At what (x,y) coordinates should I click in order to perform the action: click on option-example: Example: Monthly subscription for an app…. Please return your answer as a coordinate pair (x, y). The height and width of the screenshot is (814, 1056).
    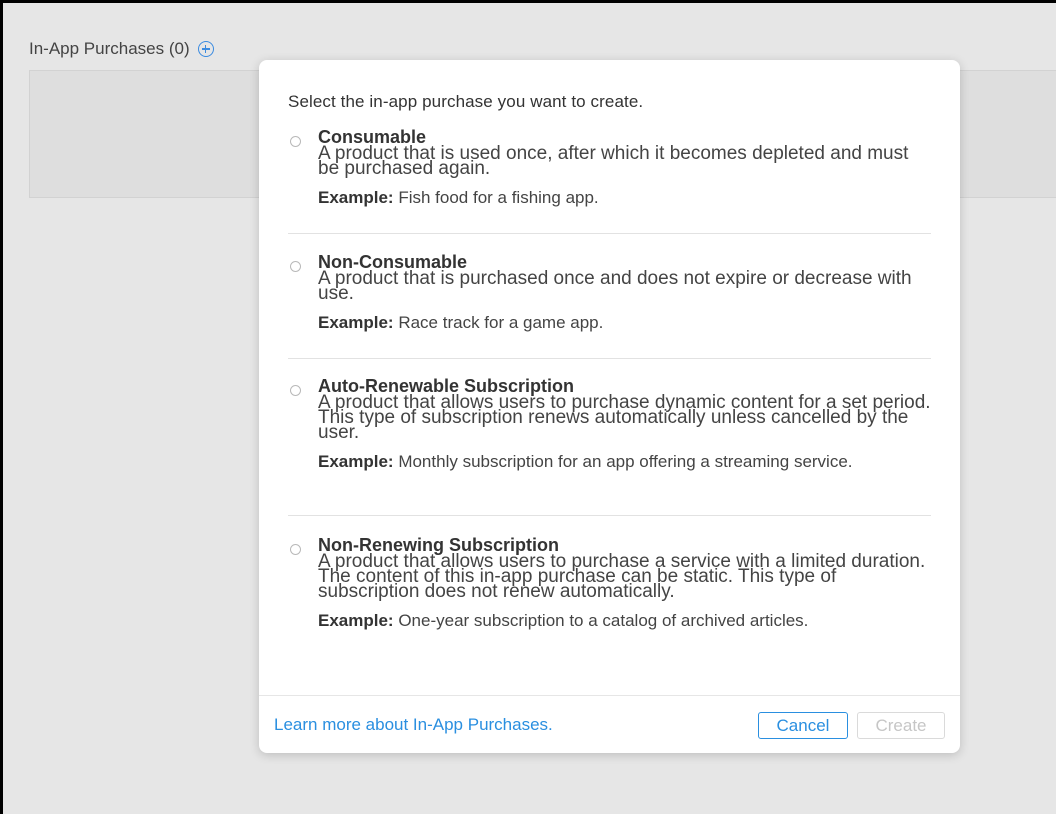
    Looking at the image, I should click on (624, 461).